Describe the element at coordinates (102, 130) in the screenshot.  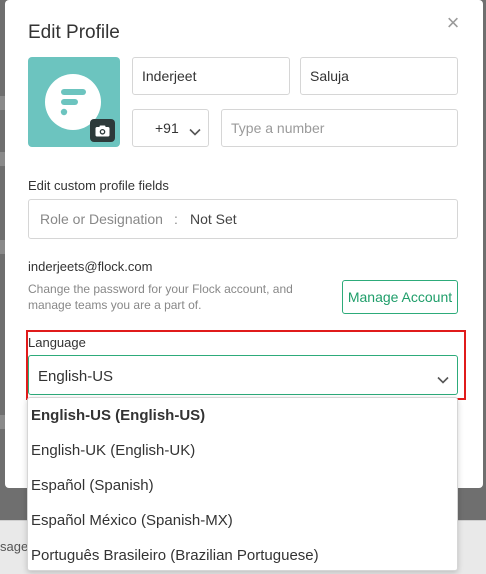
I see `camera-icon` at that location.